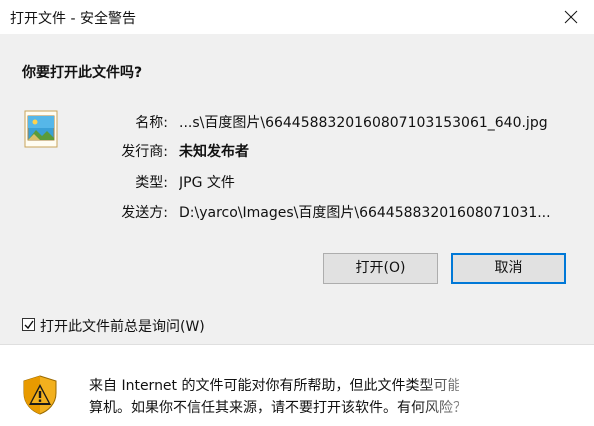 Image resolution: width=594 pixels, height=426 pixels. I want to click on warning-line-2: 算机。如果你不信任其来源，请不要打开该软件。有何风险？, so click(274, 408).